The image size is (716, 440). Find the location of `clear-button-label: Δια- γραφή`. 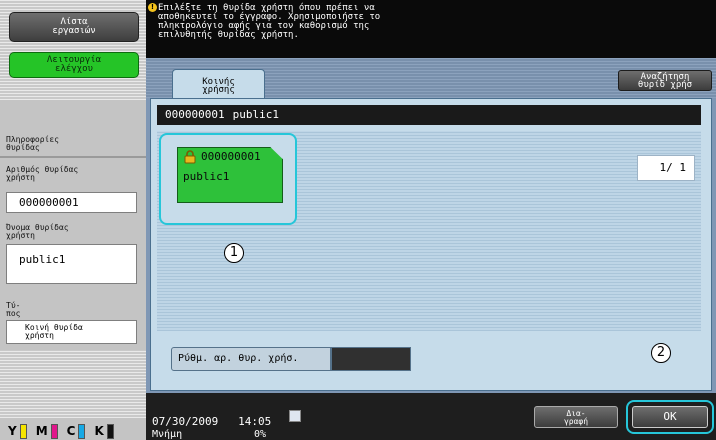

clear-button-label: Δια- γραφή is located at coordinates (576, 417).